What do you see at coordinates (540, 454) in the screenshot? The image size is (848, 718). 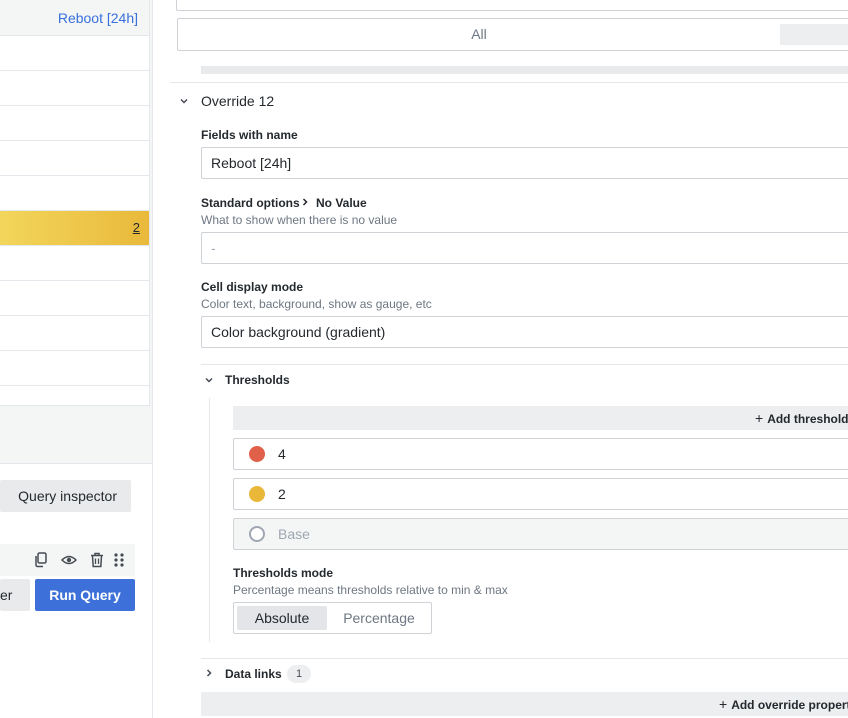 I see `threshold-row: 4` at bounding box center [540, 454].